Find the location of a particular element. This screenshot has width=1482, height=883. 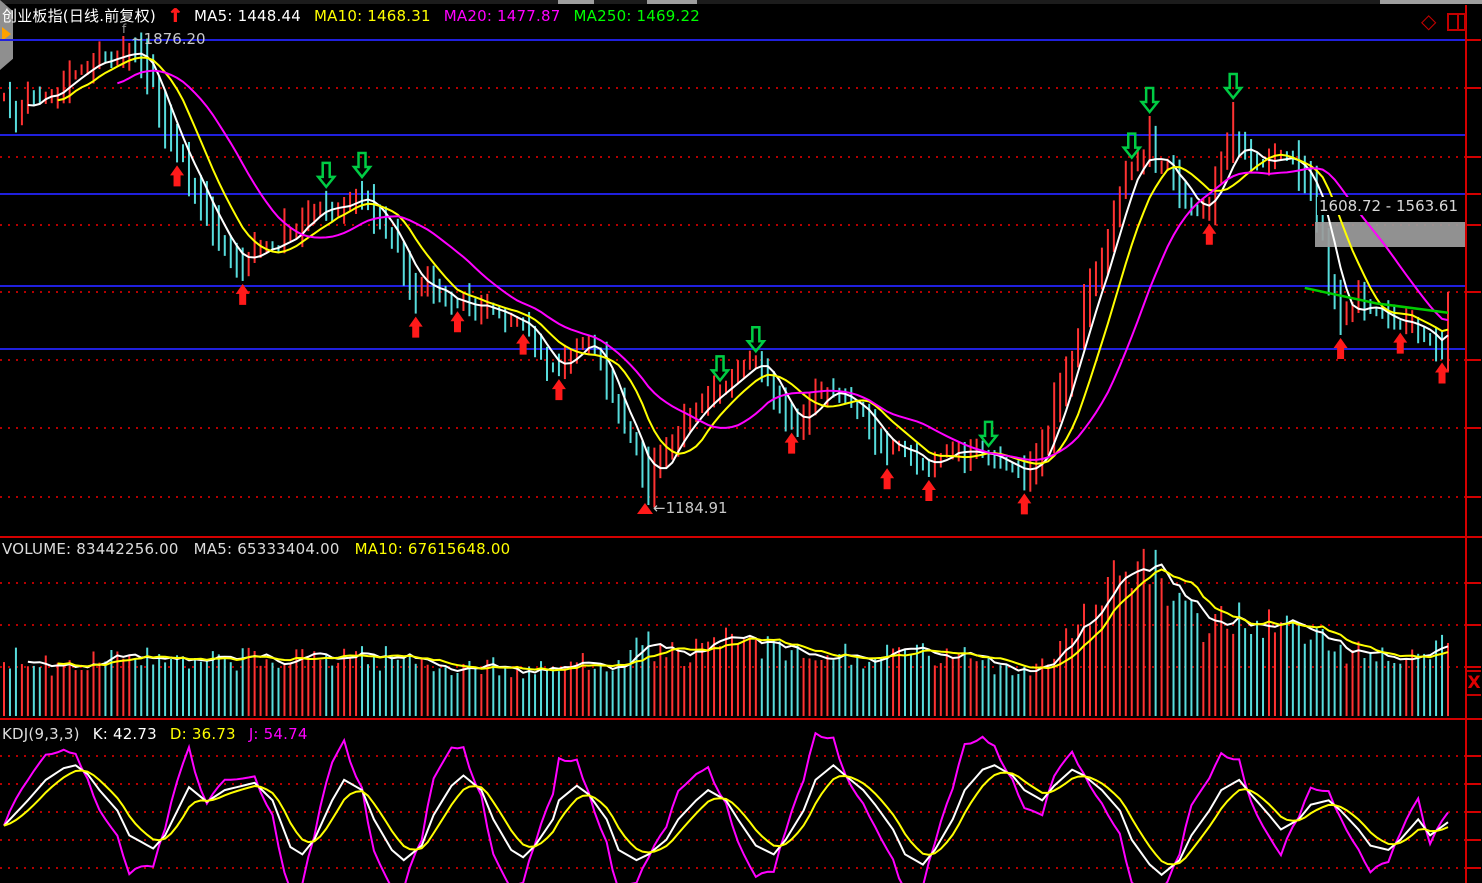

diamond-icon: ◇ is located at coordinates (1428, 21).